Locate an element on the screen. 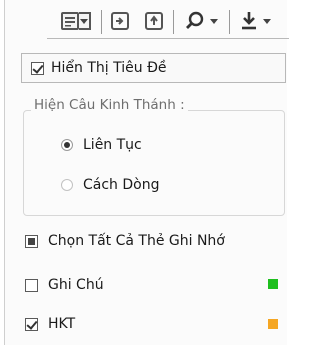 The image size is (320, 347). radio-continuous-label: Liên Tục is located at coordinates (112, 145).